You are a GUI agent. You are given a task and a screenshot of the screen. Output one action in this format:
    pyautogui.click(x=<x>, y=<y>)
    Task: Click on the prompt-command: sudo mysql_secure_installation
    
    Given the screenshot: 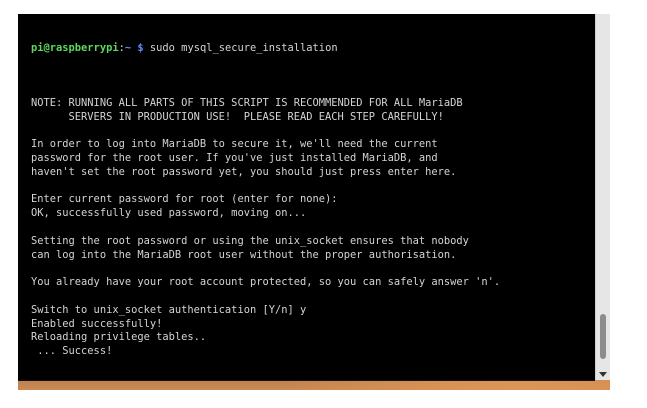 What is the action you would take?
    pyautogui.click(x=243, y=47)
    